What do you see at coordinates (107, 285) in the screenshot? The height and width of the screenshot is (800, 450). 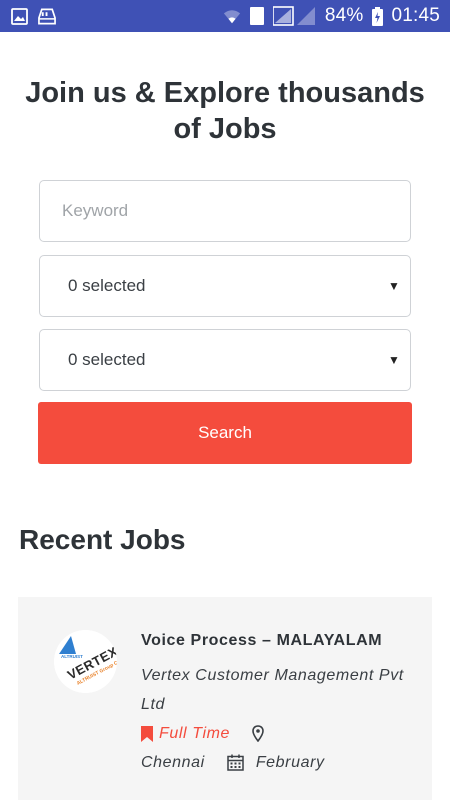 I see `category-select-value: 0 selected` at bounding box center [107, 285].